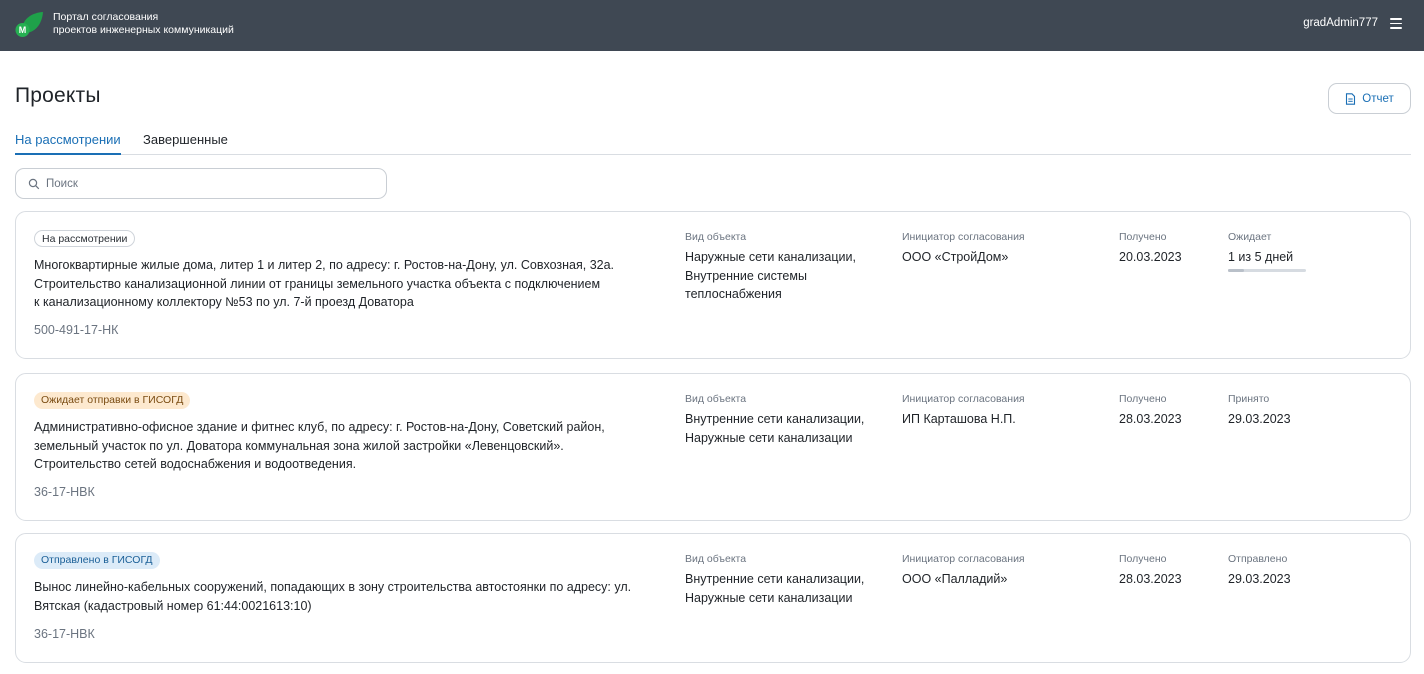 The height and width of the screenshot is (674, 1424). What do you see at coordinates (746, 275) in the screenshot?
I see `object-type-line: Внутренние системы` at bounding box center [746, 275].